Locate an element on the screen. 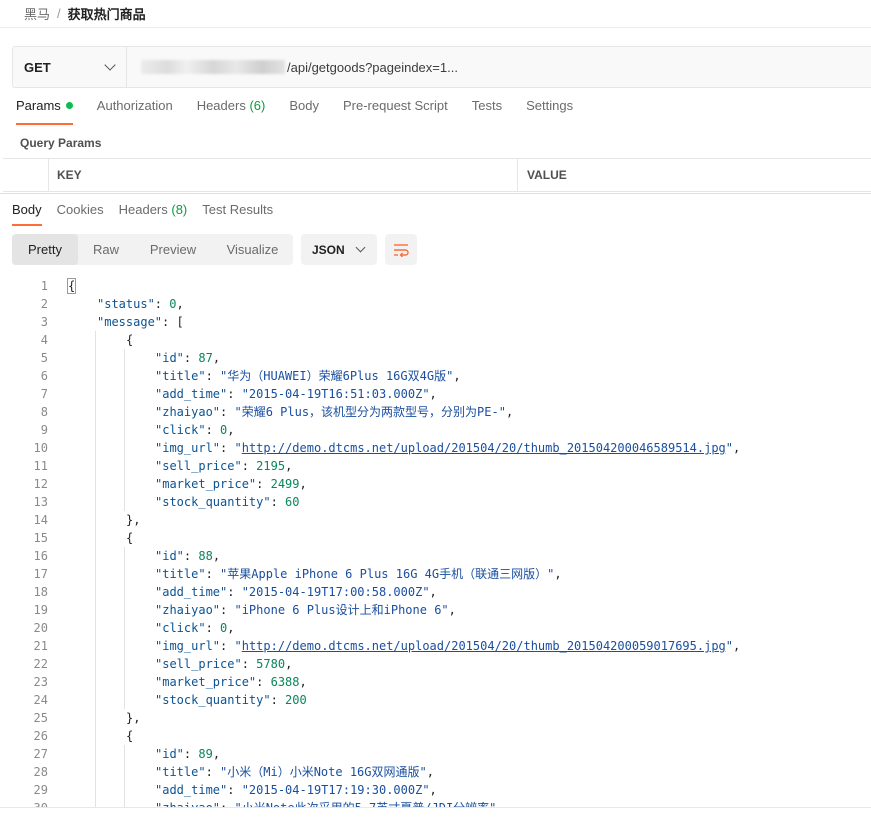 This screenshot has width=871, height=817. code-text: "zhaiyao": "iPhone 6 Plus设计上和iPhone 6", is located at coordinates (305, 610).